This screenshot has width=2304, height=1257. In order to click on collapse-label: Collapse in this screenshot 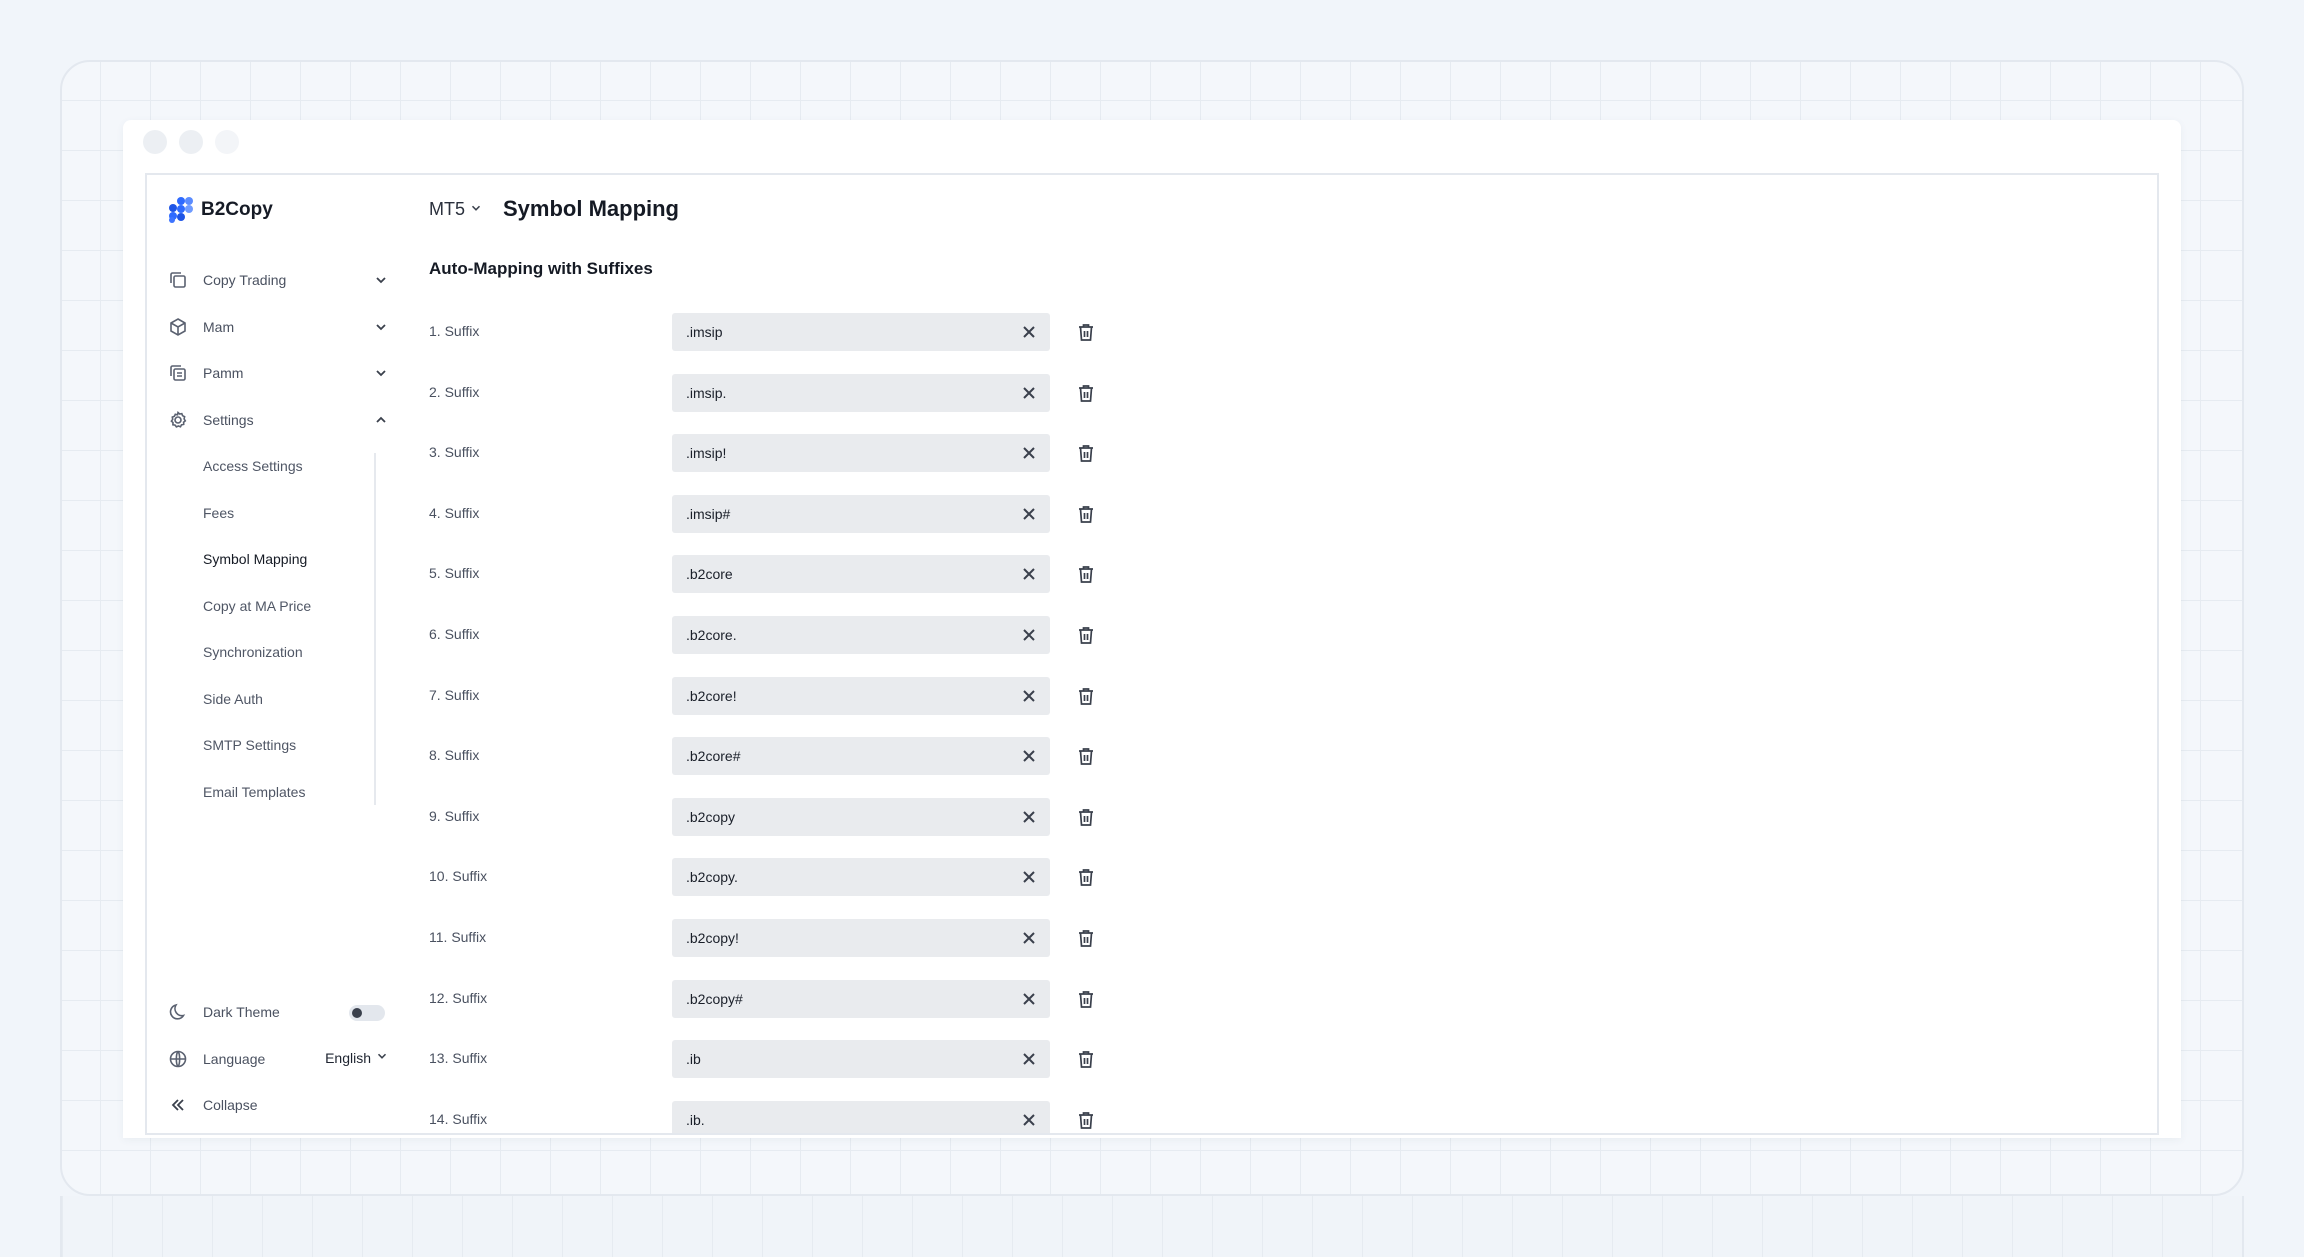, I will do `click(230, 1105)`.